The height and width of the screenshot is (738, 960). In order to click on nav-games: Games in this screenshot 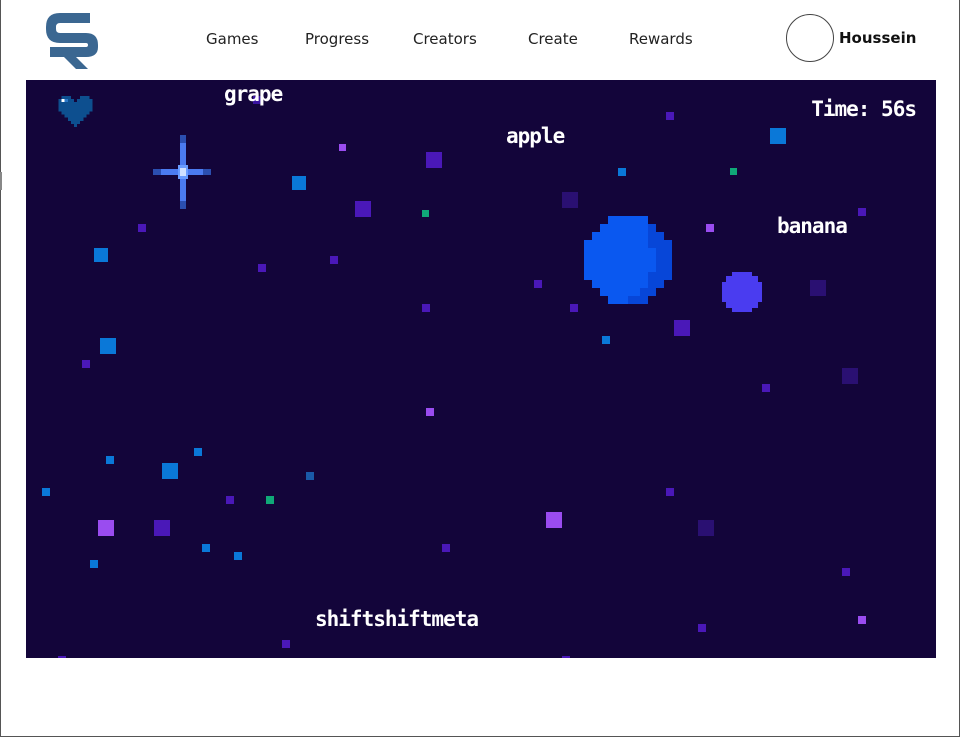, I will do `click(232, 39)`.